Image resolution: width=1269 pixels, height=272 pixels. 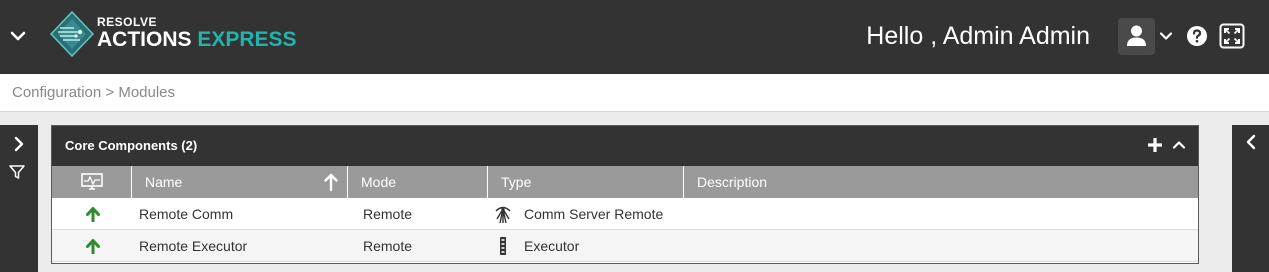 What do you see at coordinates (131, 145) in the screenshot?
I see `panel-title: Core Components (2)` at bounding box center [131, 145].